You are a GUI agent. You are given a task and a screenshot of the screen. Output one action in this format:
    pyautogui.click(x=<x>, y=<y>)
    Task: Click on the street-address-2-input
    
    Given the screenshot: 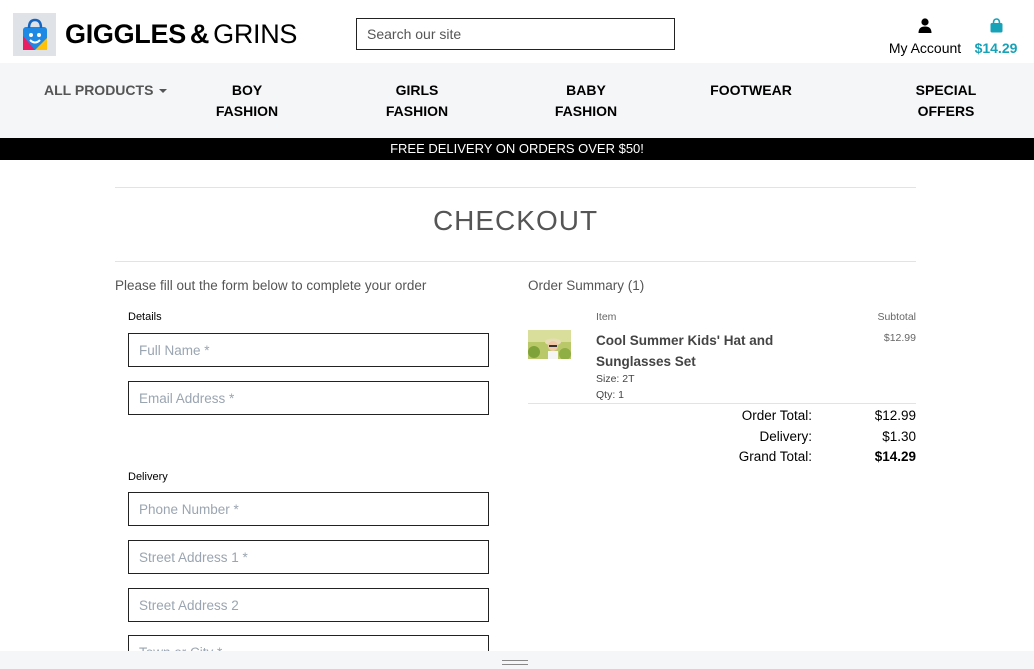 What is the action you would take?
    pyautogui.click(x=308, y=605)
    